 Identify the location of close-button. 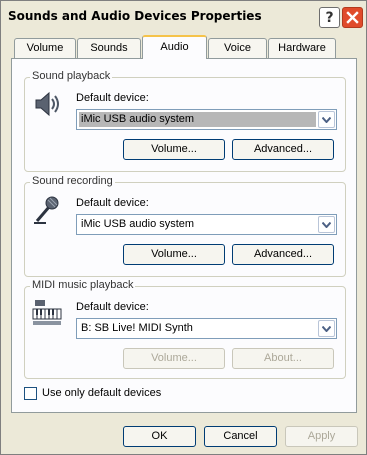
(352, 17).